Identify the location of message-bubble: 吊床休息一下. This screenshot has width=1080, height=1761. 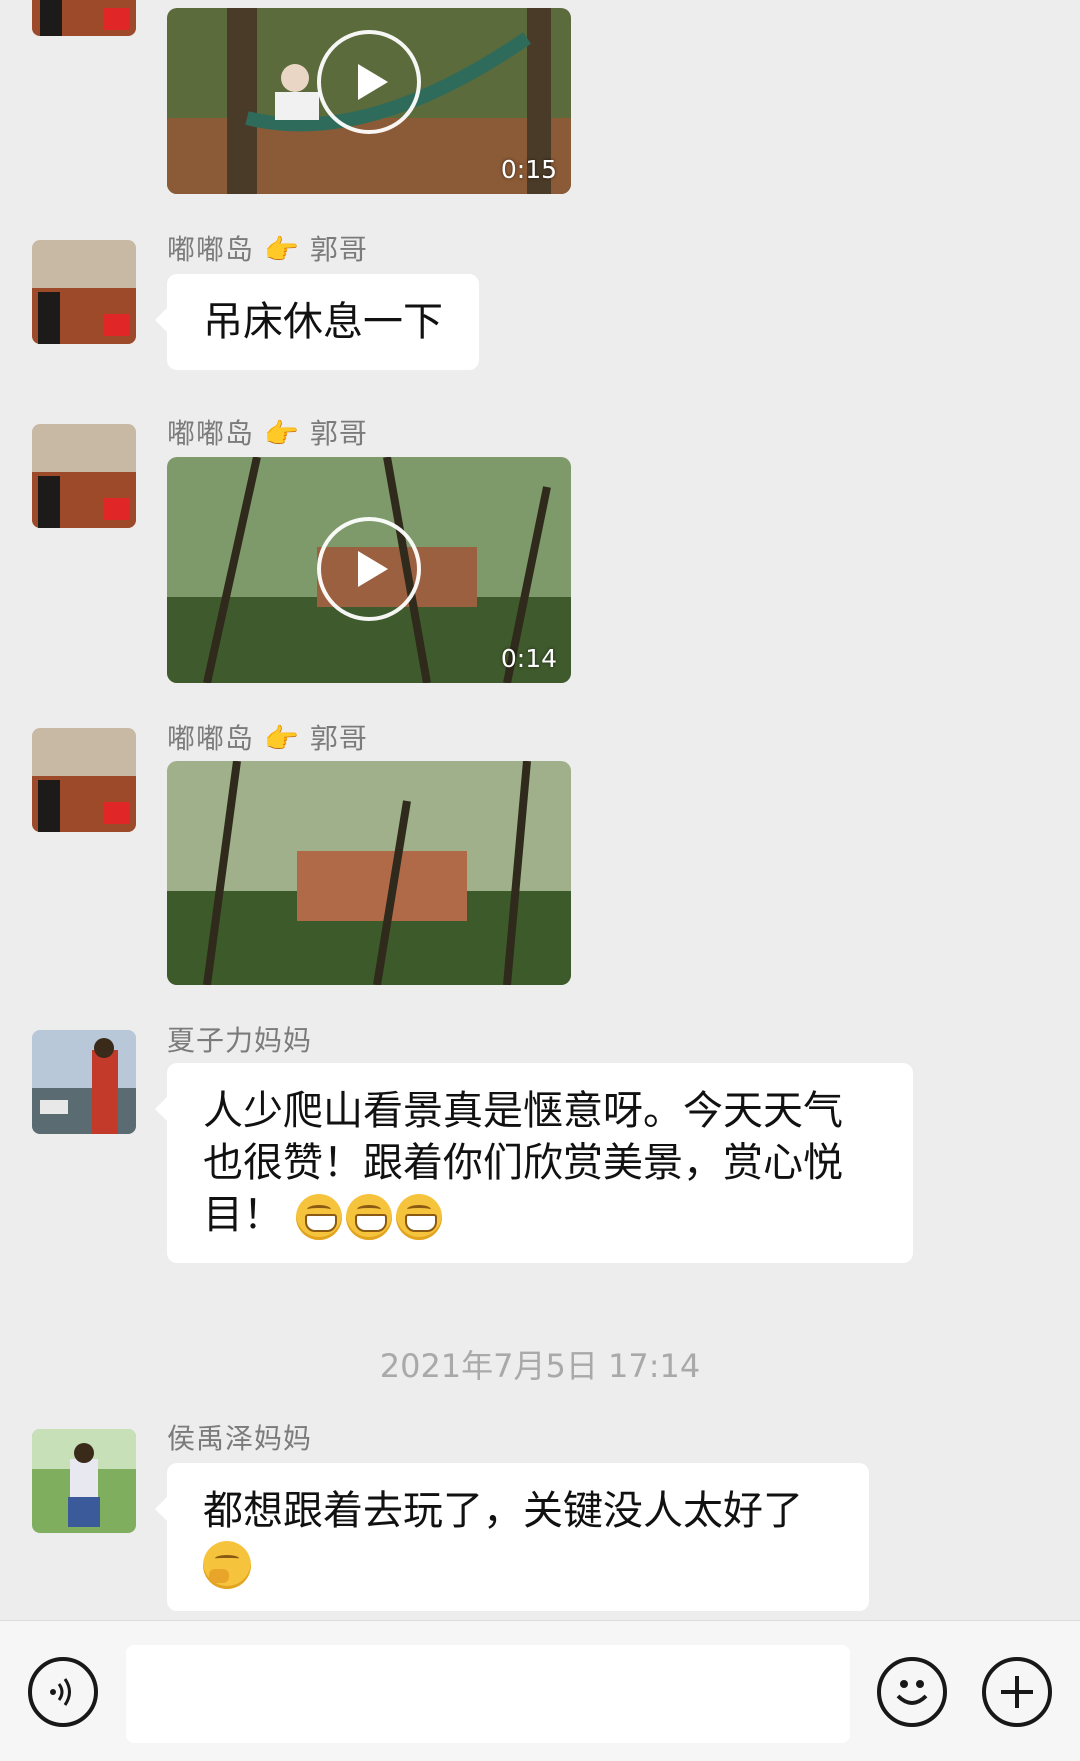
(317, 322).